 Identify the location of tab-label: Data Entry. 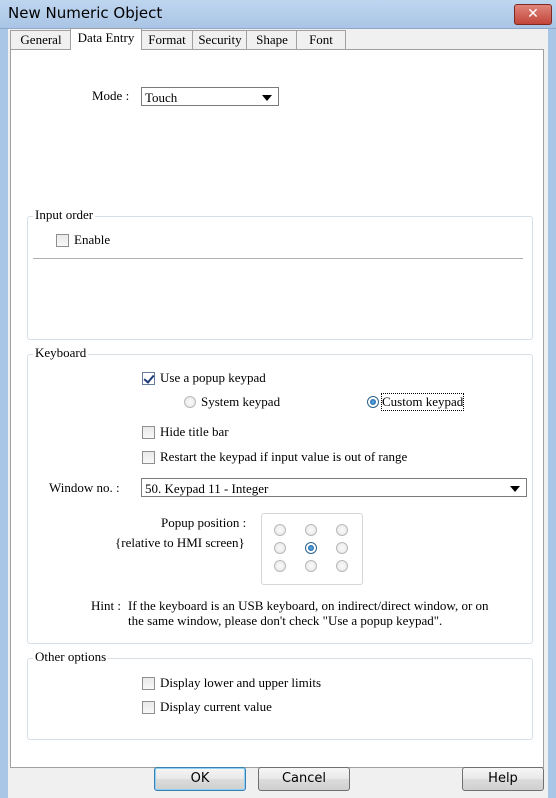
(106, 37).